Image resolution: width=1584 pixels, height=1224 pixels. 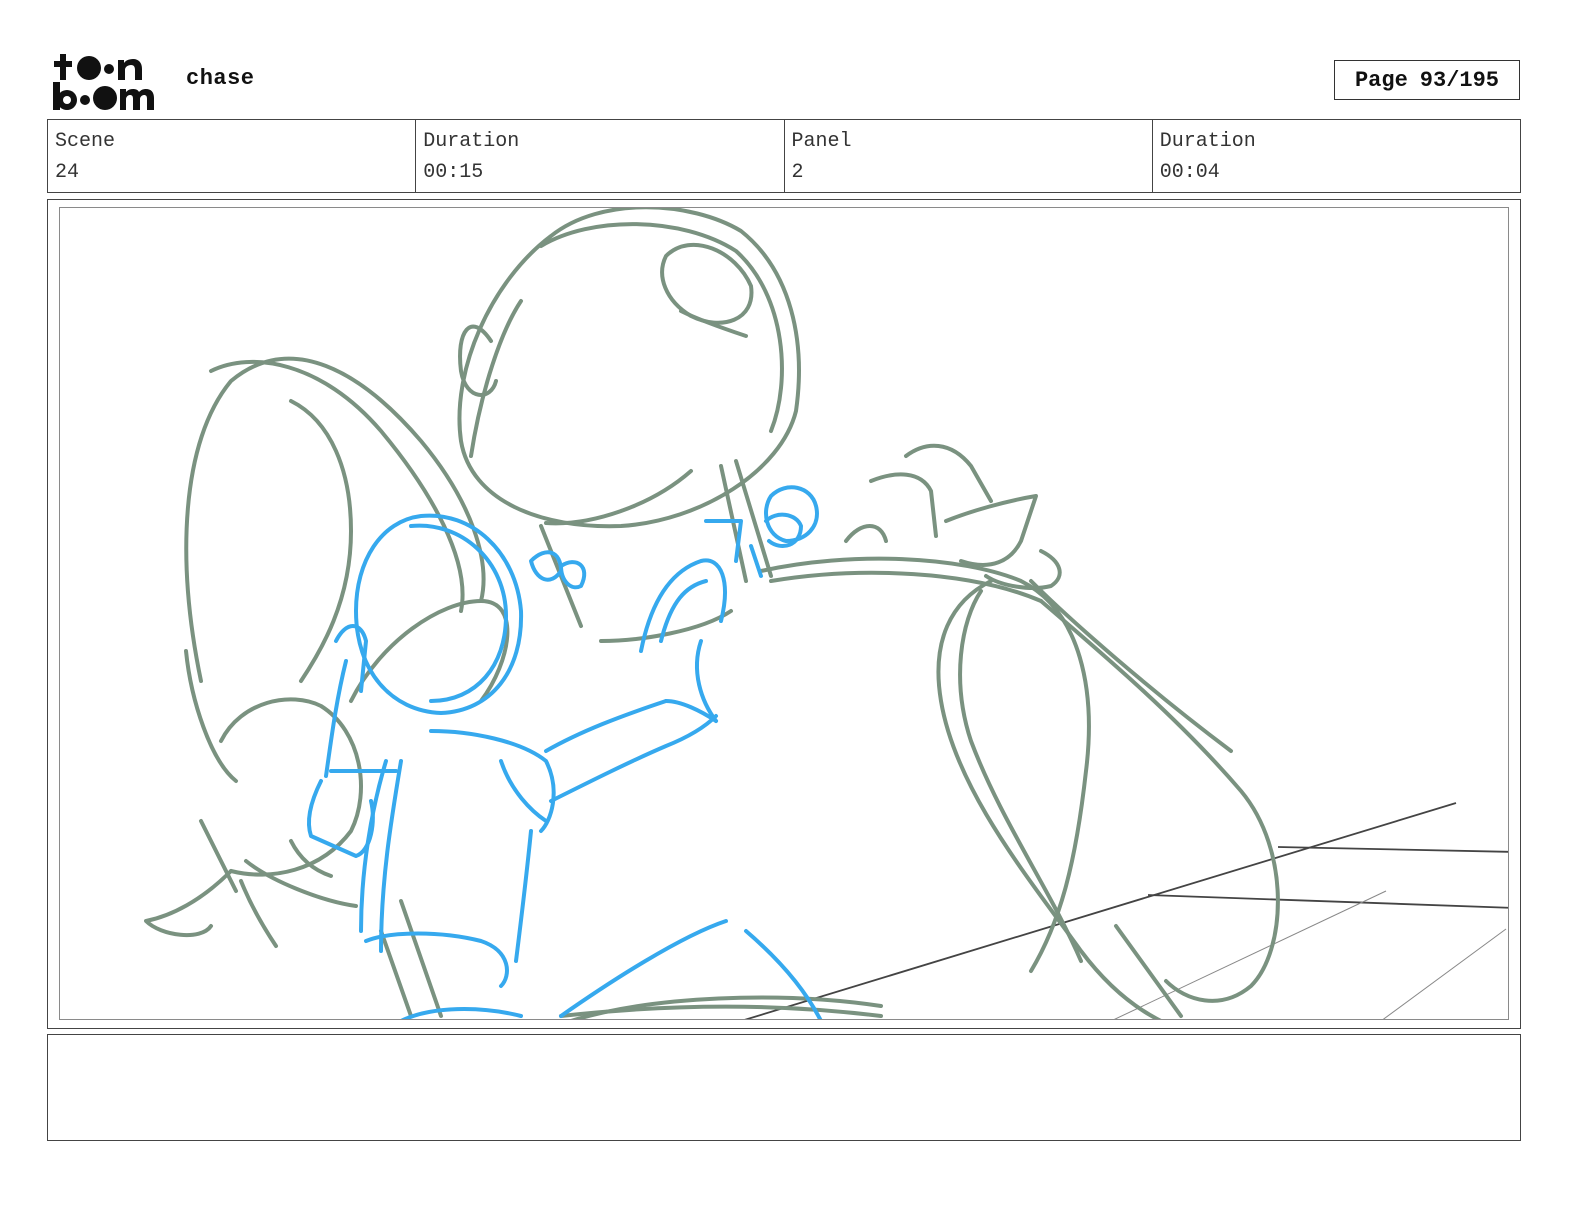 I want to click on scene-duration-cell: Duration 00:15, so click(x=600, y=156).